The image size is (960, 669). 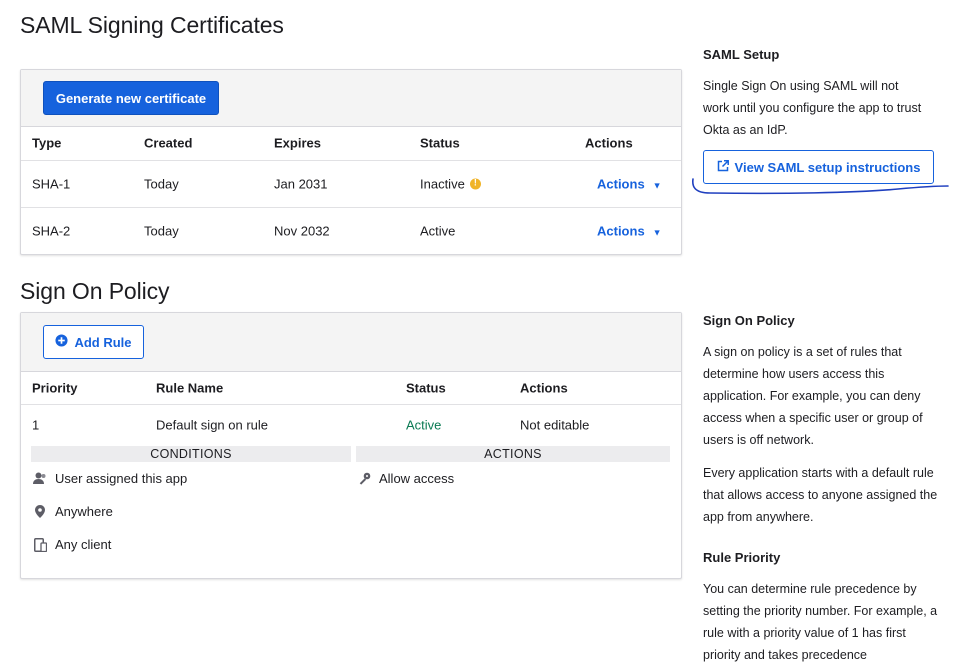 I want to click on col-type: Type, so click(x=47, y=143).